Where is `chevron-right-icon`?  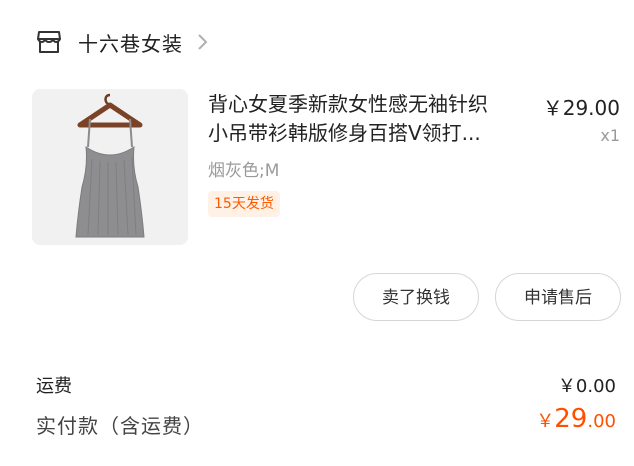
chevron-right-icon is located at coordinates (203, 42).